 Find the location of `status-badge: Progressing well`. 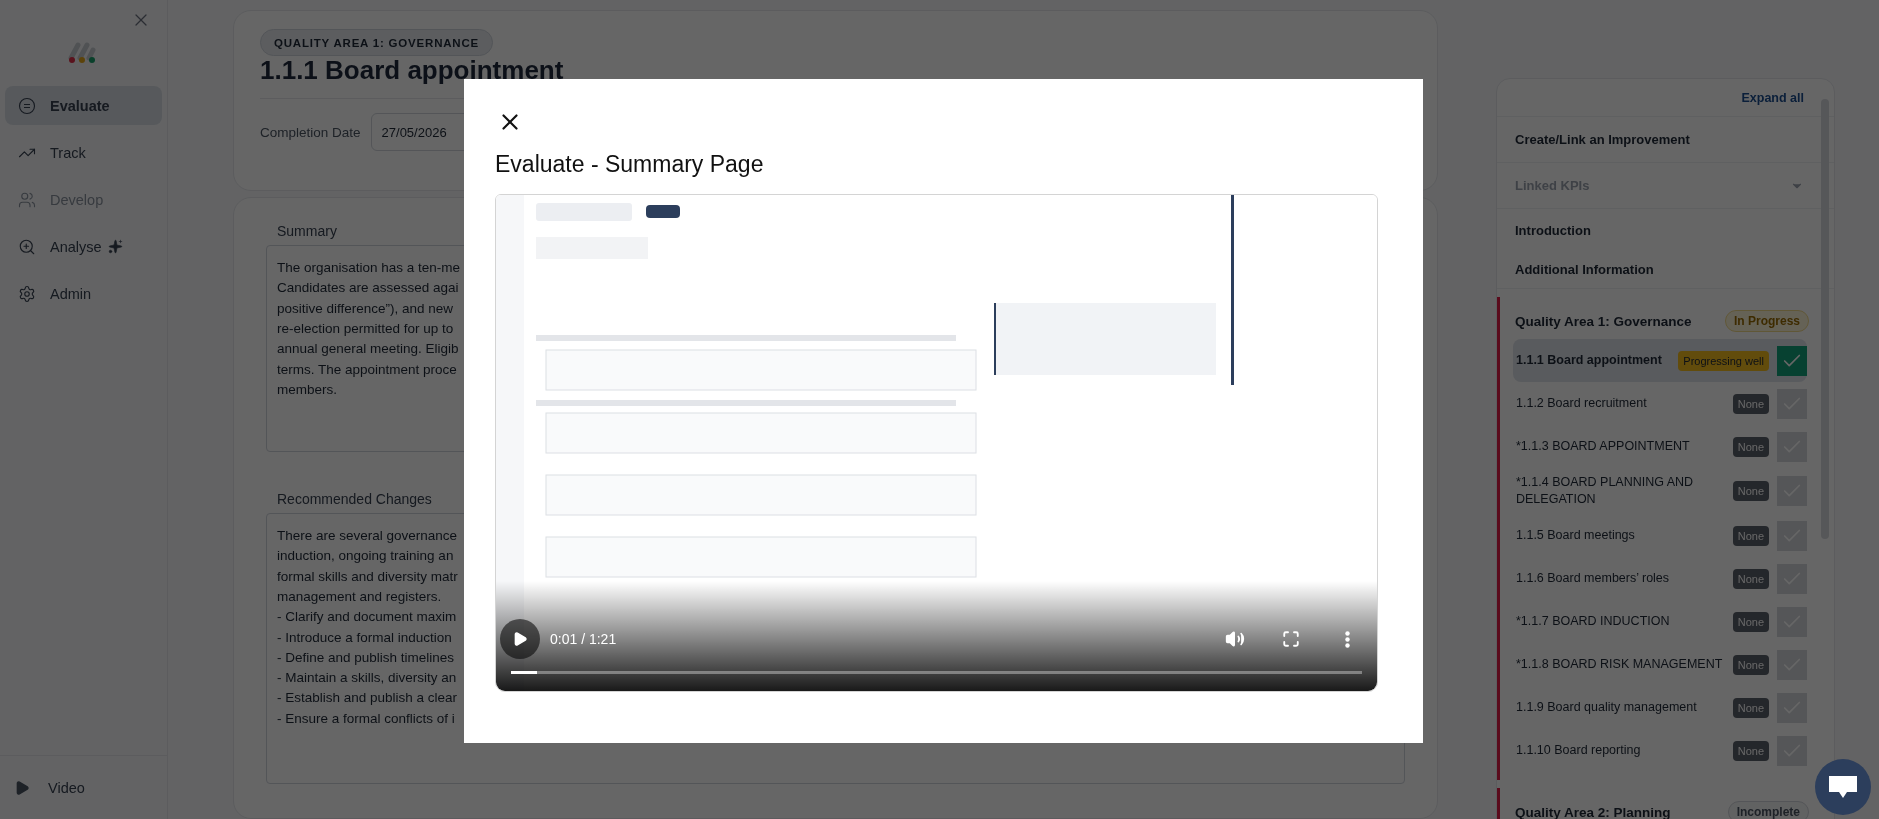

status-badge: Progressing well is located at coordinates (1723, 360).